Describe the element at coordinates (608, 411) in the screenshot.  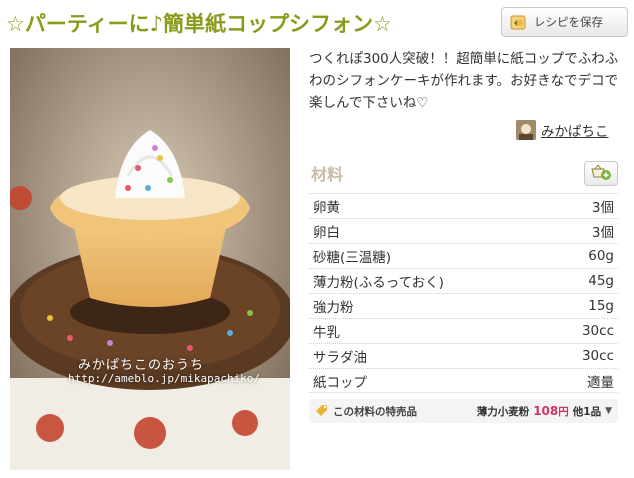
I see `chevron-down-icon: ▼` at that location.